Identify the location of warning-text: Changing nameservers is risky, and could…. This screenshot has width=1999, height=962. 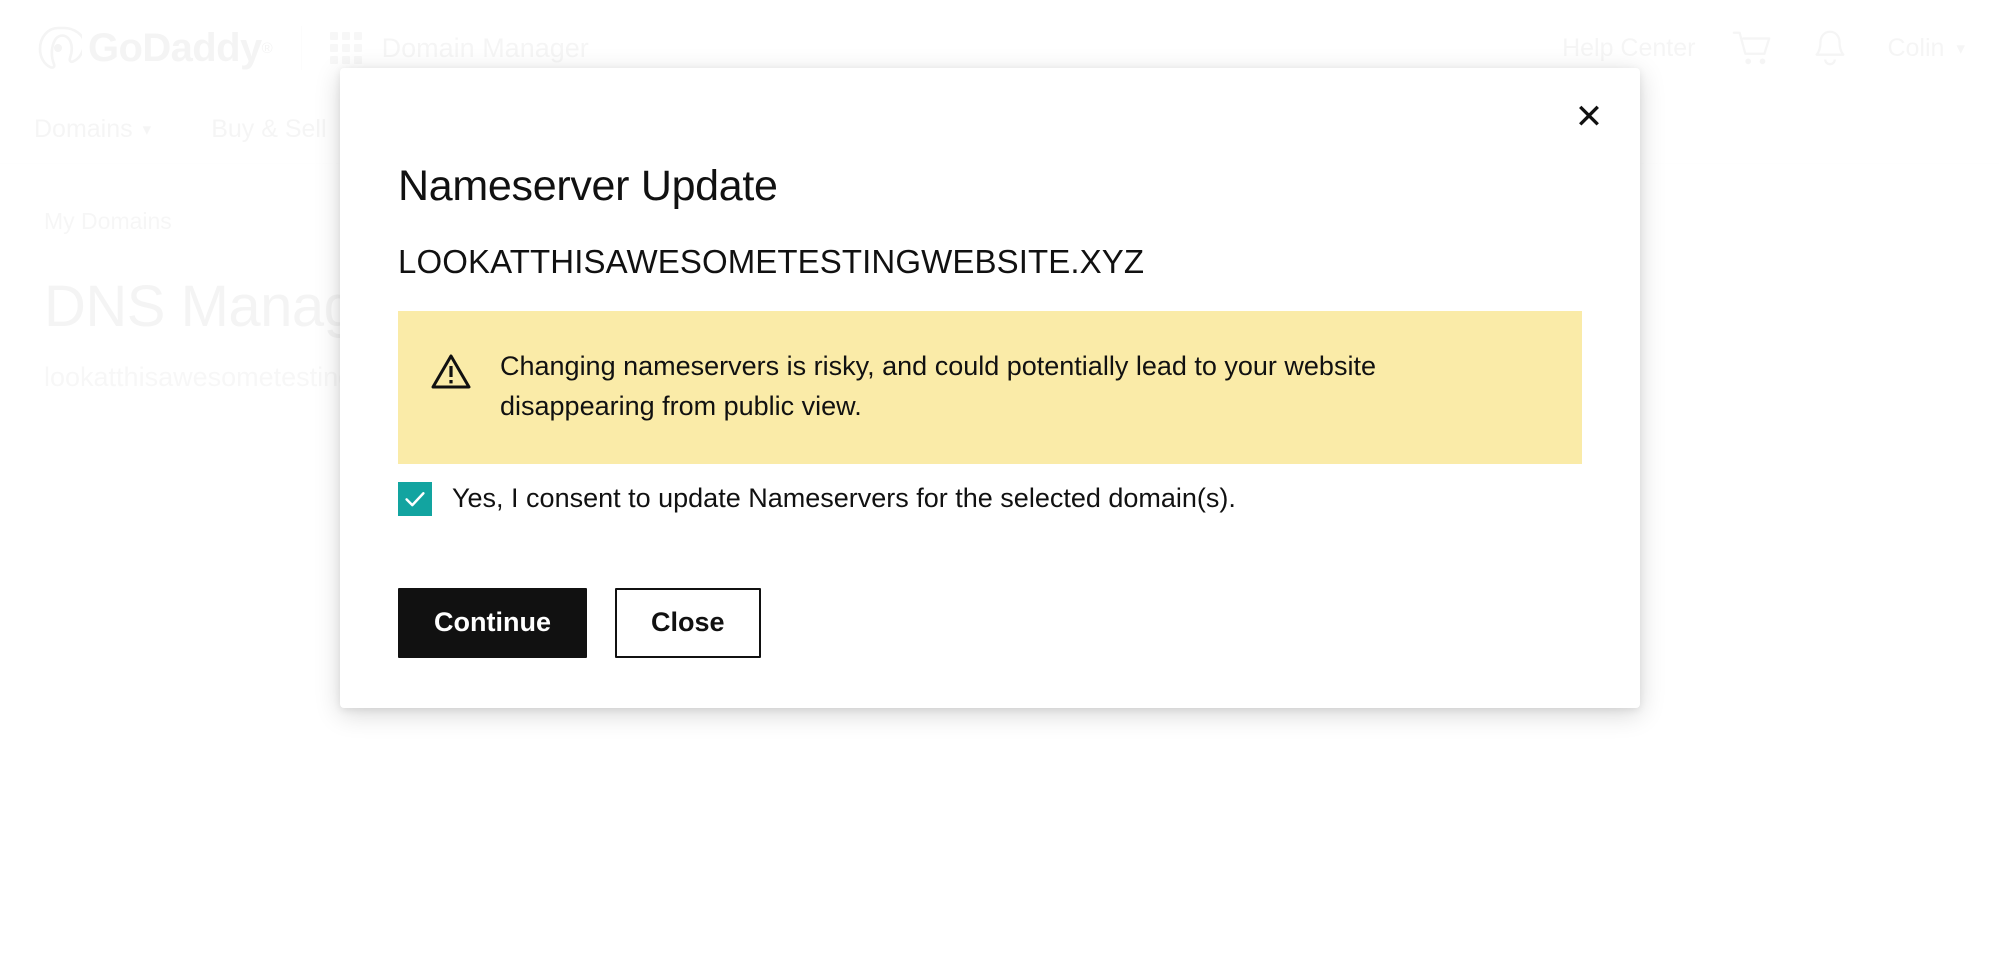
(938, 386).